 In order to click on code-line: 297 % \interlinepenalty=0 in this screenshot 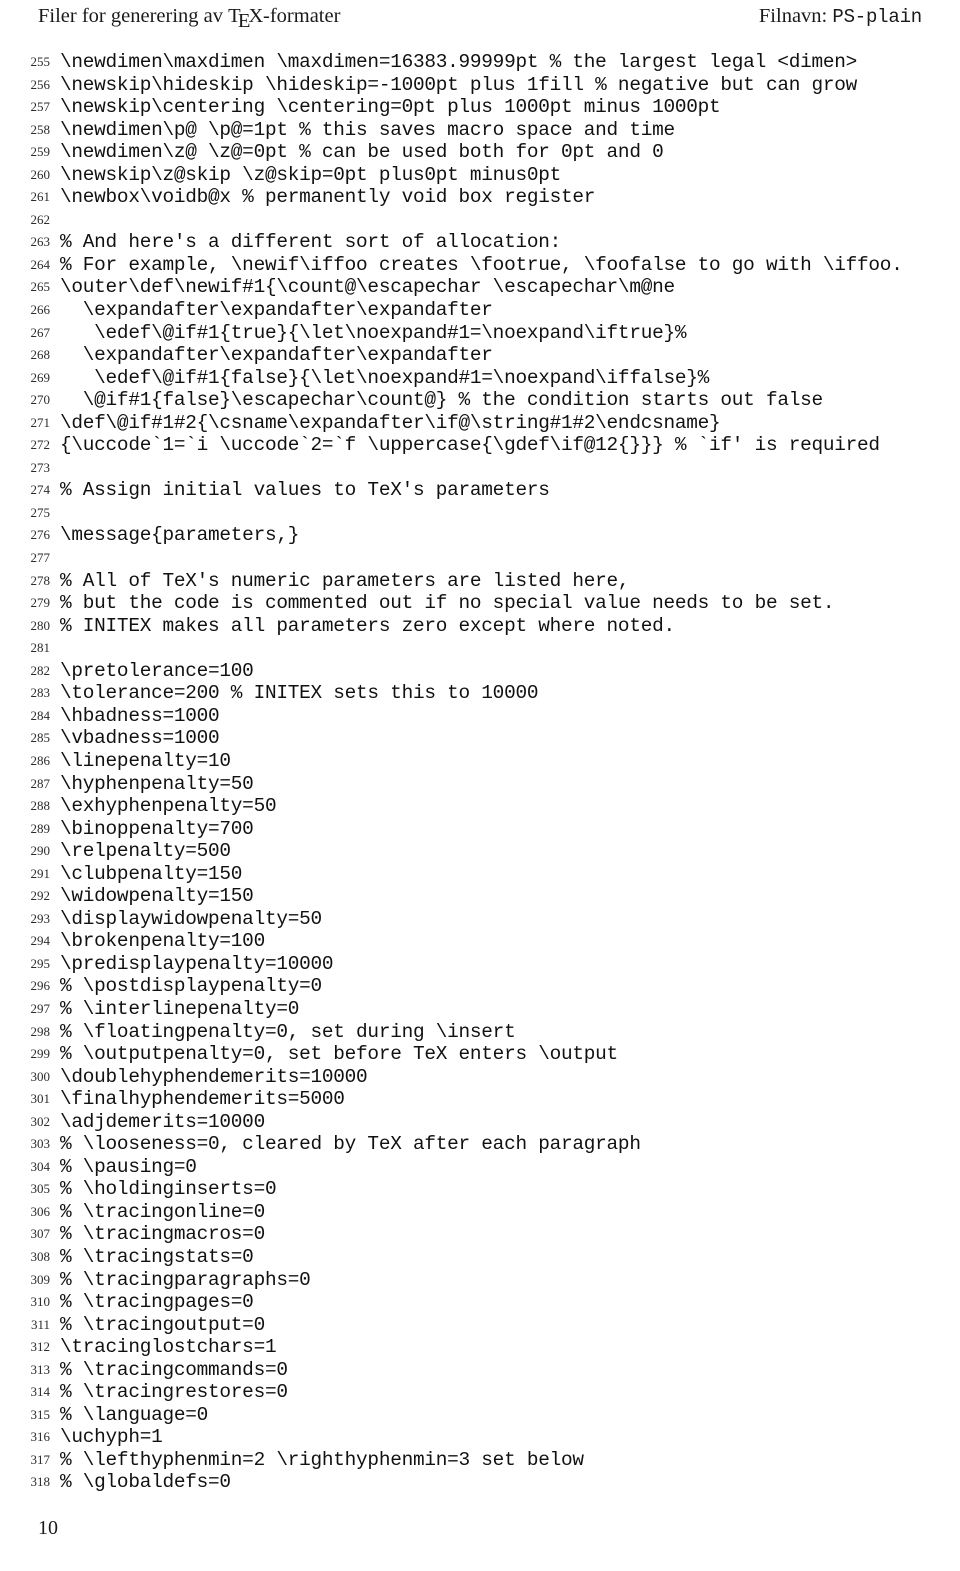, I will do `click(480, 1009)`.